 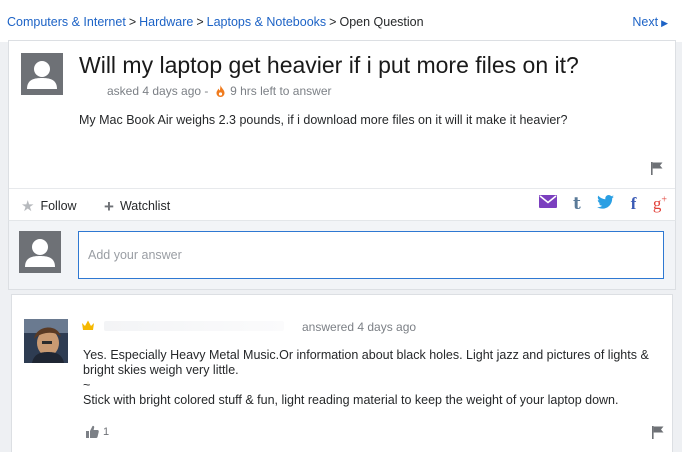 I want to click on like-count: 1, so click(x=106, y=432).